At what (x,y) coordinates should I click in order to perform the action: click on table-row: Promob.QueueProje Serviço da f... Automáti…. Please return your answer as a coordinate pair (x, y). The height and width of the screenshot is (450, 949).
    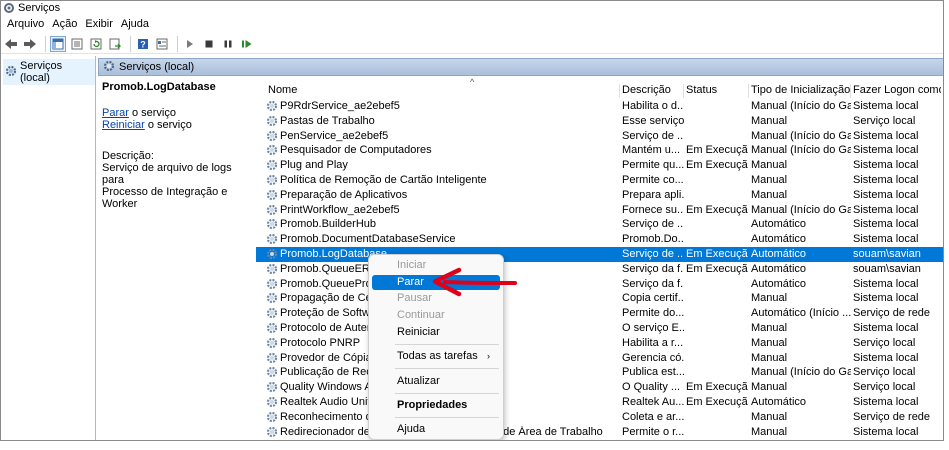
    Looking at the image, I should click on (599, 284).